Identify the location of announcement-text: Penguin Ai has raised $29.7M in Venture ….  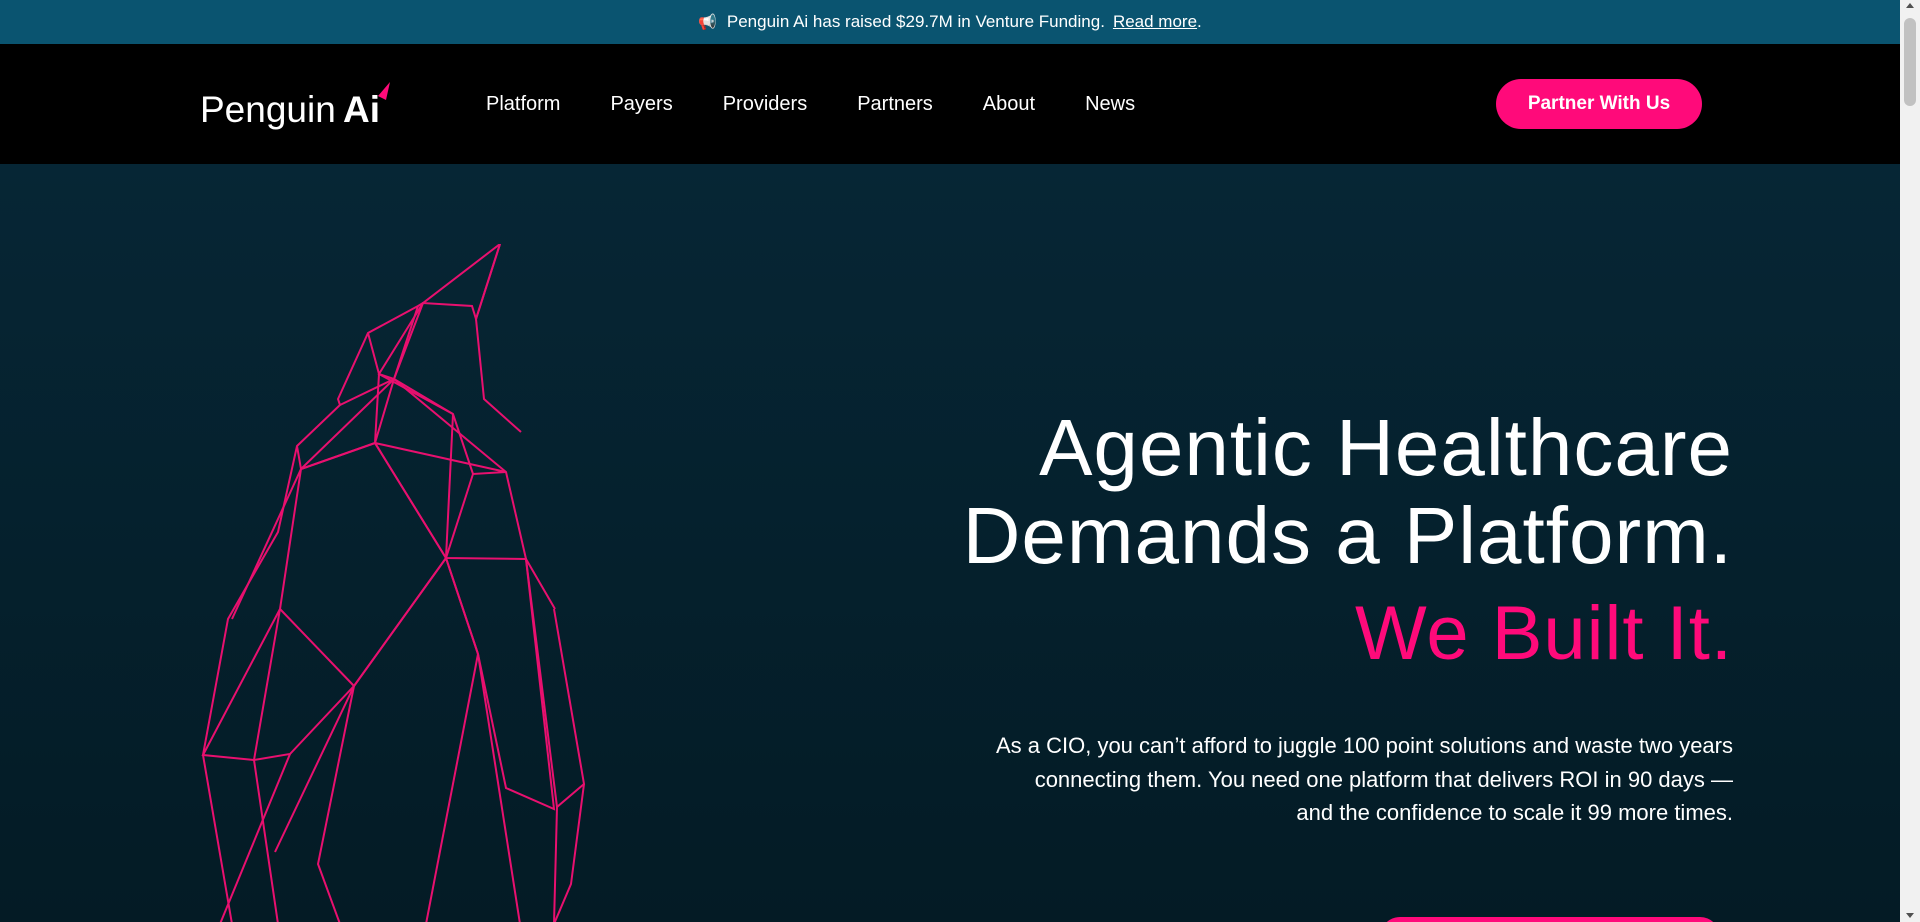
(915, 21).